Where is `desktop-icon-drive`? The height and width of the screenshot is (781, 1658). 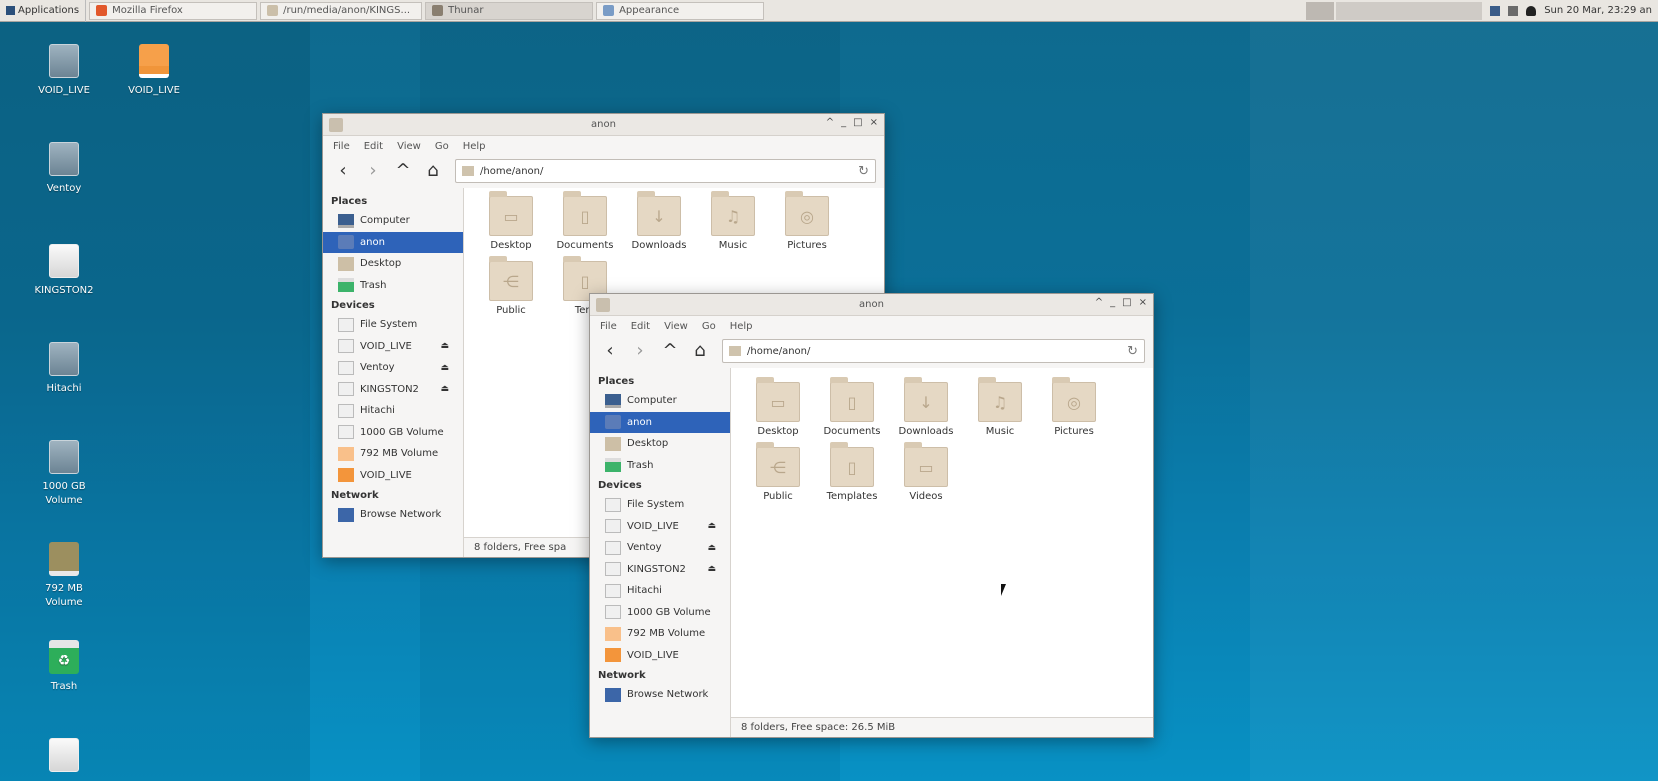 desktop-icon-drive is located at coordinates (64, 758).